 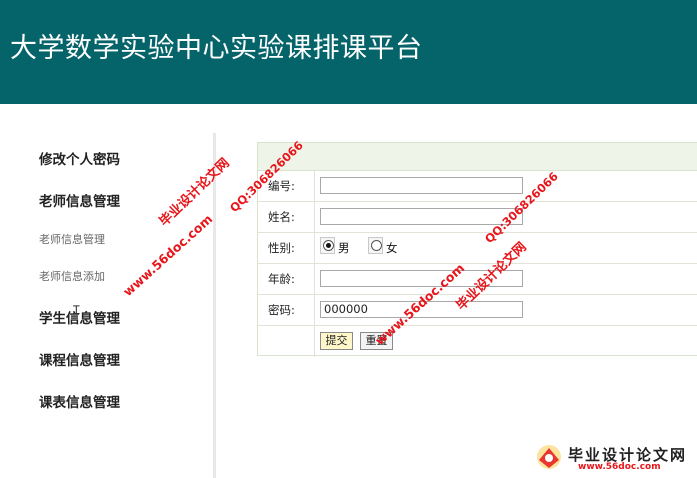 What do you see at coordinates (286, 279) in the screenshot?
I see `age-label: 年龄:` at bounding box center [286, 279].